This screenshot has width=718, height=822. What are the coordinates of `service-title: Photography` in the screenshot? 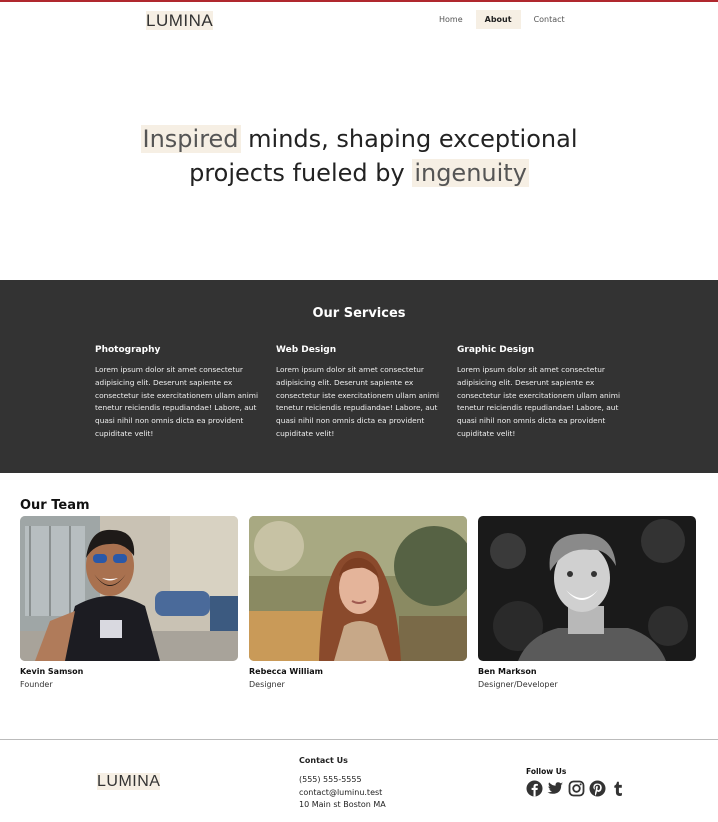 It's located at (128, 350).